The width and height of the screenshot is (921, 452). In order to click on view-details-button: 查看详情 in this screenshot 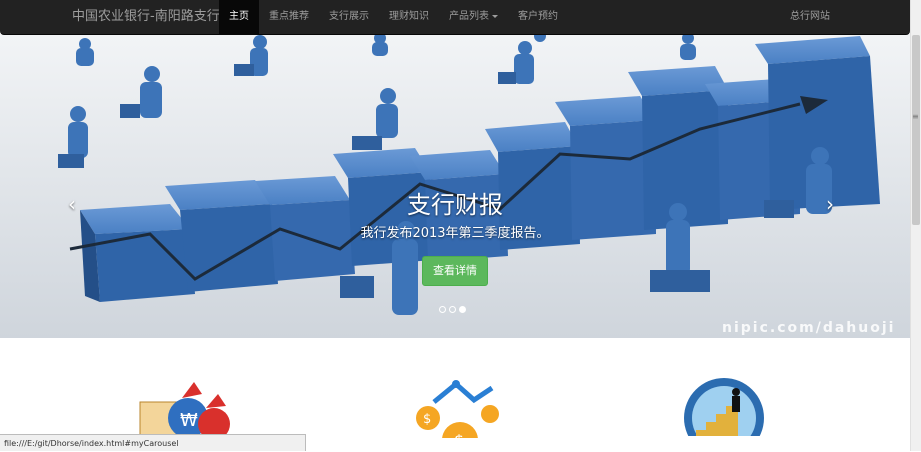, I will do `click(455, 271)`.